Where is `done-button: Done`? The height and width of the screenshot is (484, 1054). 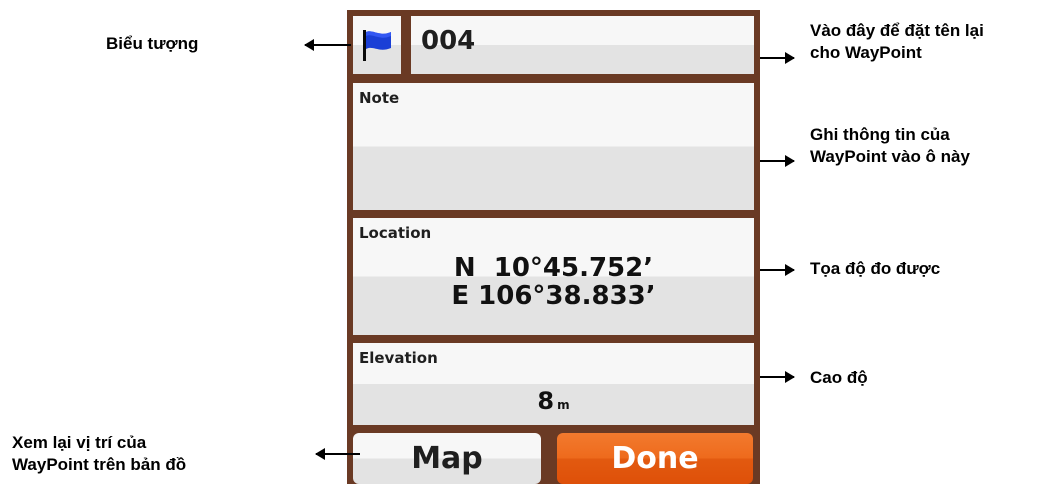 done-button: Done is located at coordinates (655, 458).